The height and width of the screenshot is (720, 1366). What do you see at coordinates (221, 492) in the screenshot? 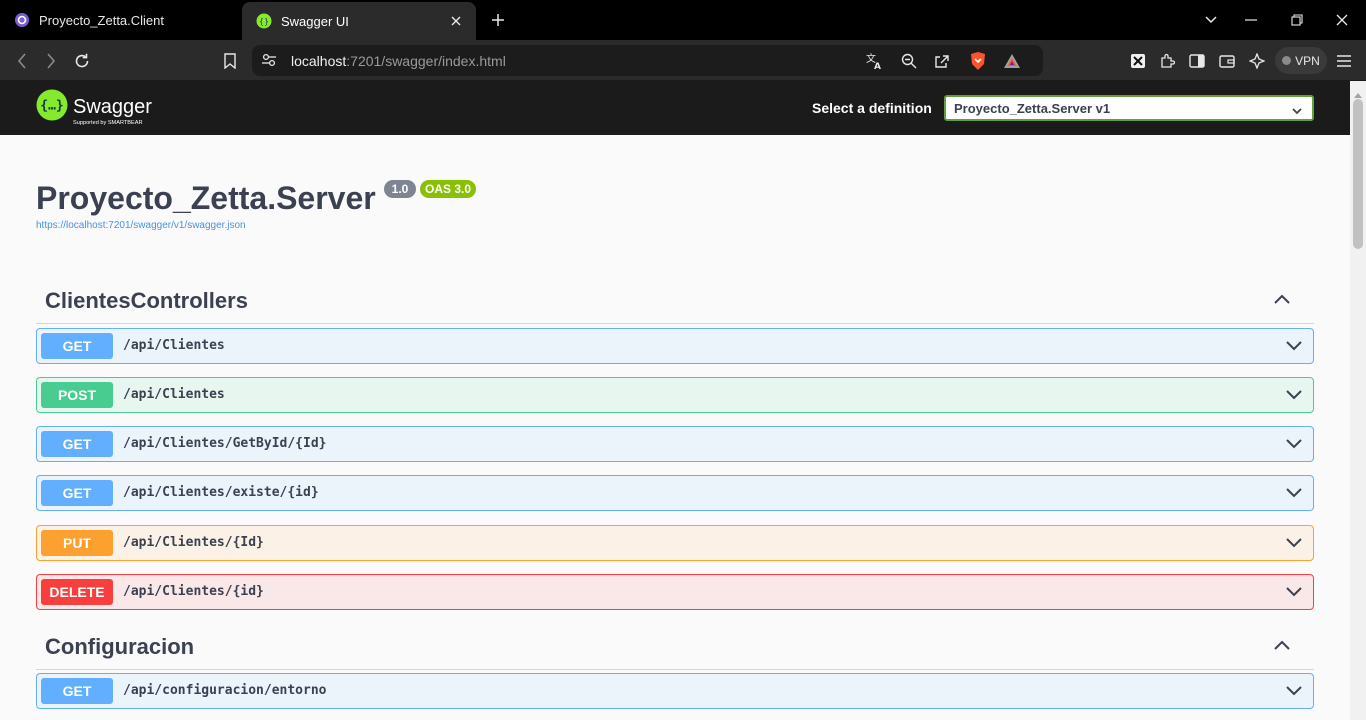
I see `operation-path: /api/Clientes/existe/{id}` at bounding box center [221, 492].